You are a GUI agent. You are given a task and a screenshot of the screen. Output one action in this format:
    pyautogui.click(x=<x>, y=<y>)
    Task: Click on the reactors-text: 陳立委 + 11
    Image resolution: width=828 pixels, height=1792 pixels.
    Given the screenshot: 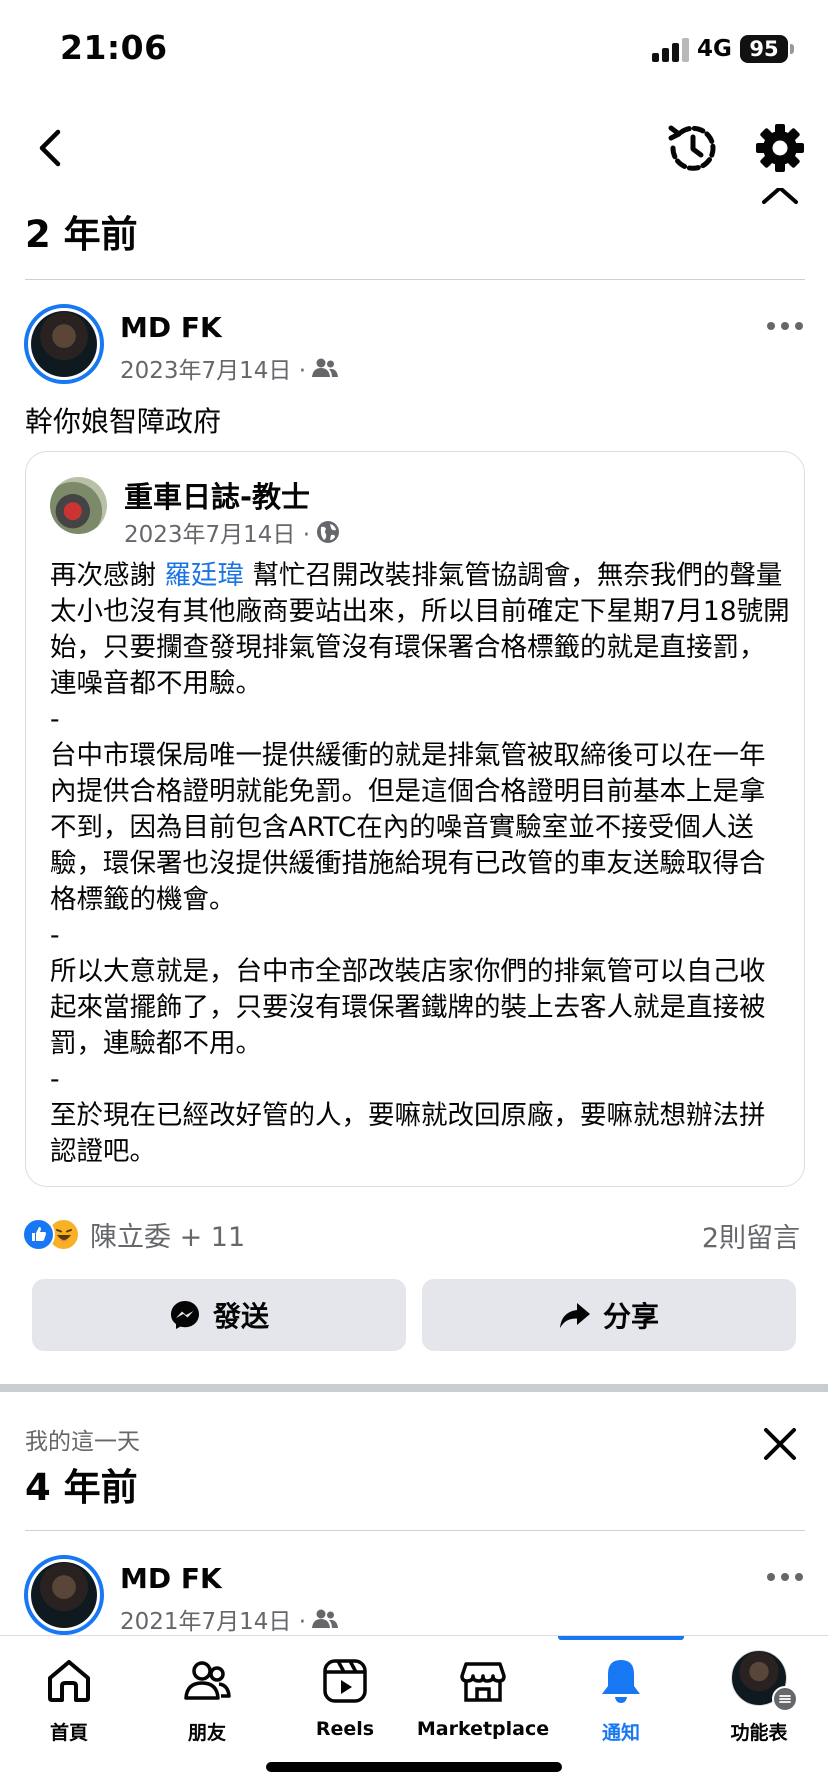 What is the action you would take?
    pyautogui.click(x=168, y=1237)
    